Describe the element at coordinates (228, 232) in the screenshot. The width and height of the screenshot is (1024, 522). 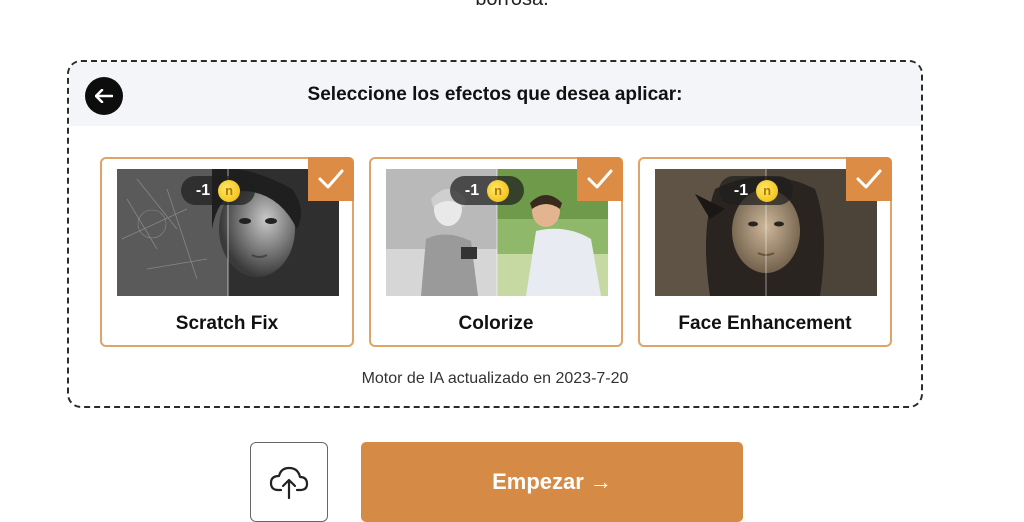
I see `scratch-fix-preview-image: -1 n` at that location.